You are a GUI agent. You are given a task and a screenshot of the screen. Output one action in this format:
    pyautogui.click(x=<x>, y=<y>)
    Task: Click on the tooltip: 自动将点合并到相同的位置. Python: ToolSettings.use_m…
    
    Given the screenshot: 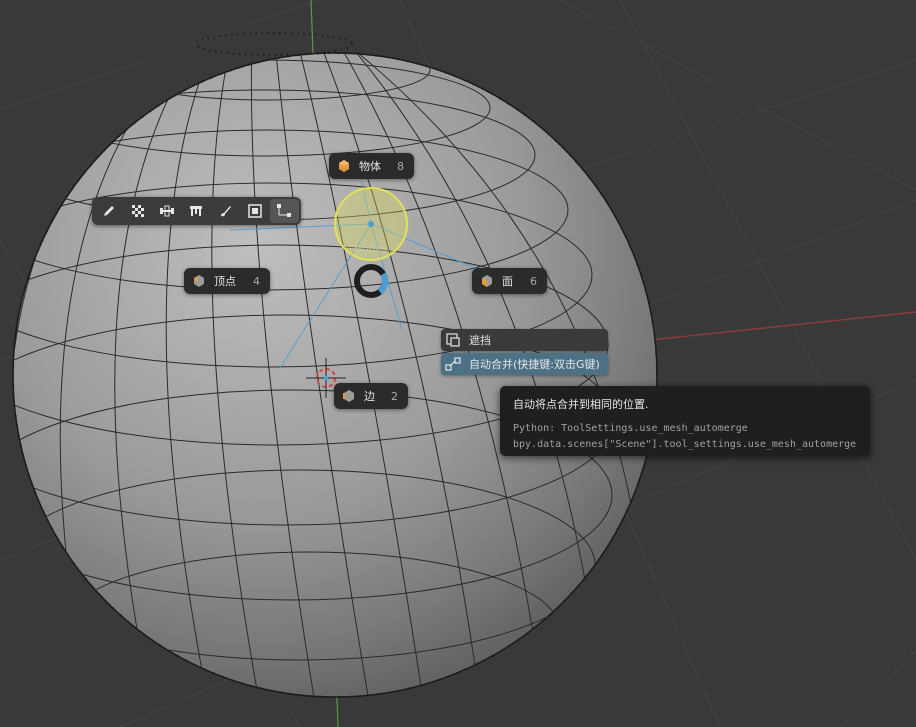 What is the action you would take?
    pyautogui.click(x=685, y=421)
    